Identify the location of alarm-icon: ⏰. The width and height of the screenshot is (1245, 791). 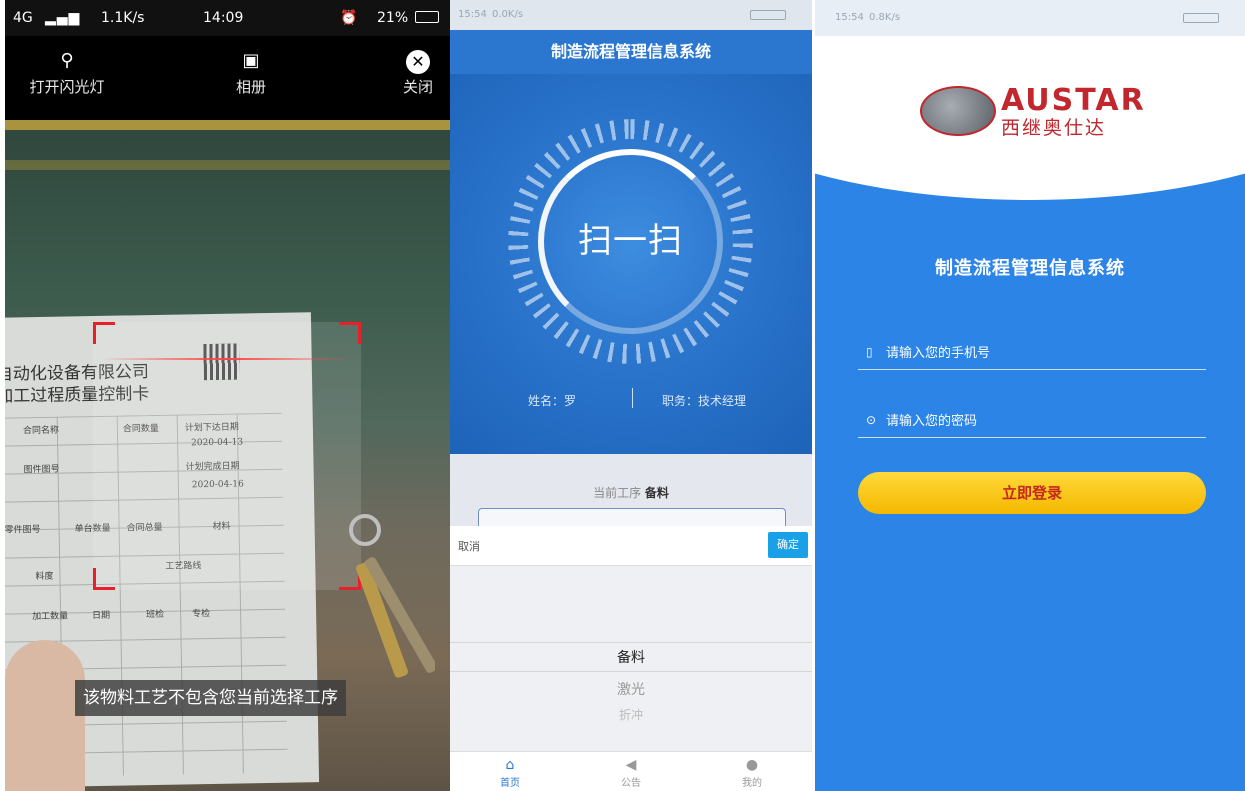
(349, 18).